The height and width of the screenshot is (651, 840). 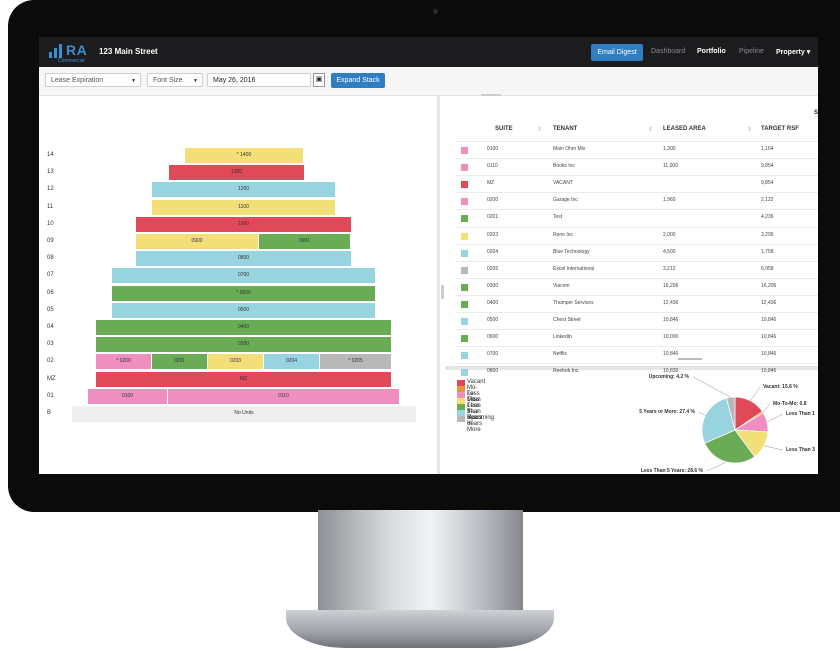 What do you see at coordinates (128, 51) in the screenshot?
I see `property-address: 123 Main Street` at bounding box center [128, 51].